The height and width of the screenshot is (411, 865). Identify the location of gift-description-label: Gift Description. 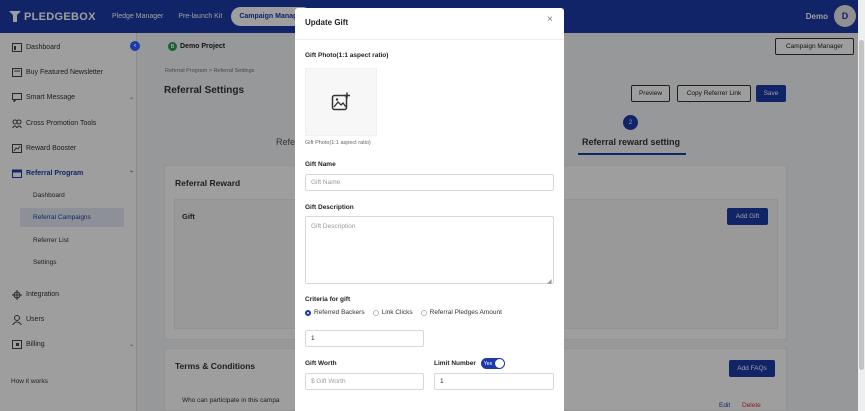
(329, 207).